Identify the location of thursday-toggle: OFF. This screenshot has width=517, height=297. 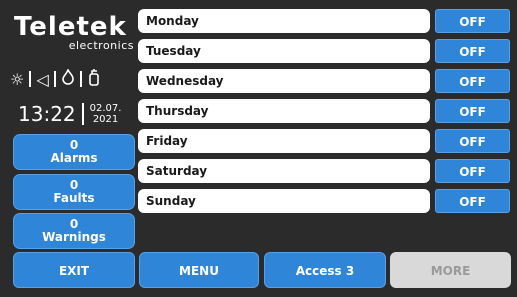
(472, 111).